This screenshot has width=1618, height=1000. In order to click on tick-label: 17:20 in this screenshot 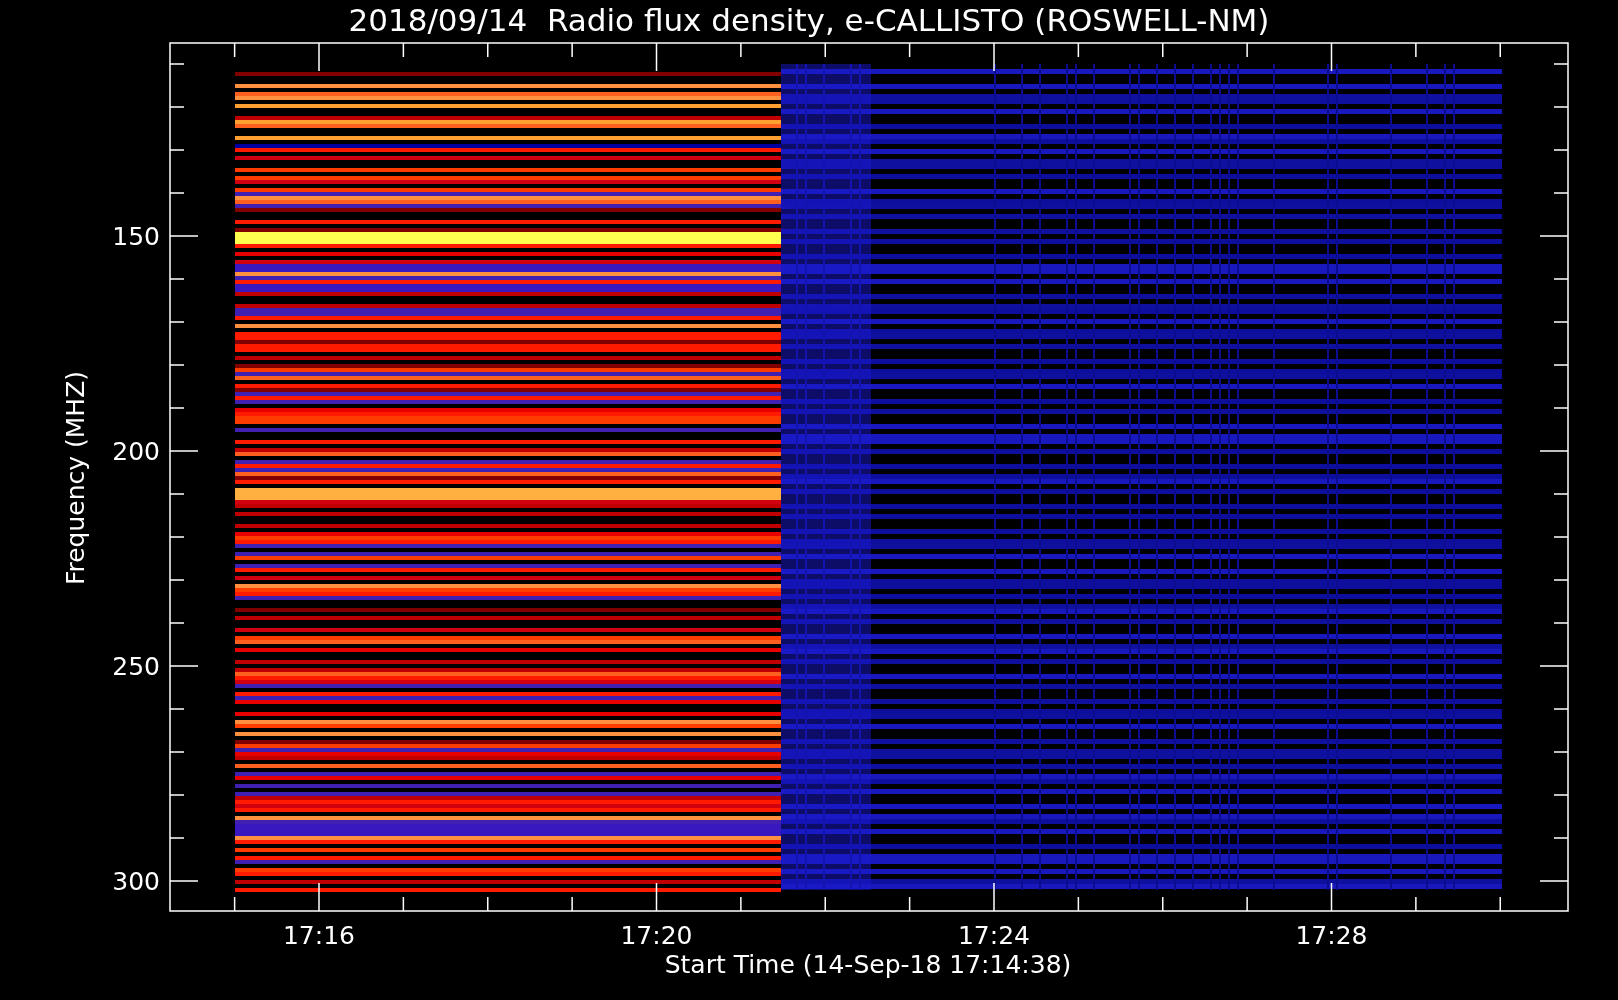, I will do `click(656, 935)`.